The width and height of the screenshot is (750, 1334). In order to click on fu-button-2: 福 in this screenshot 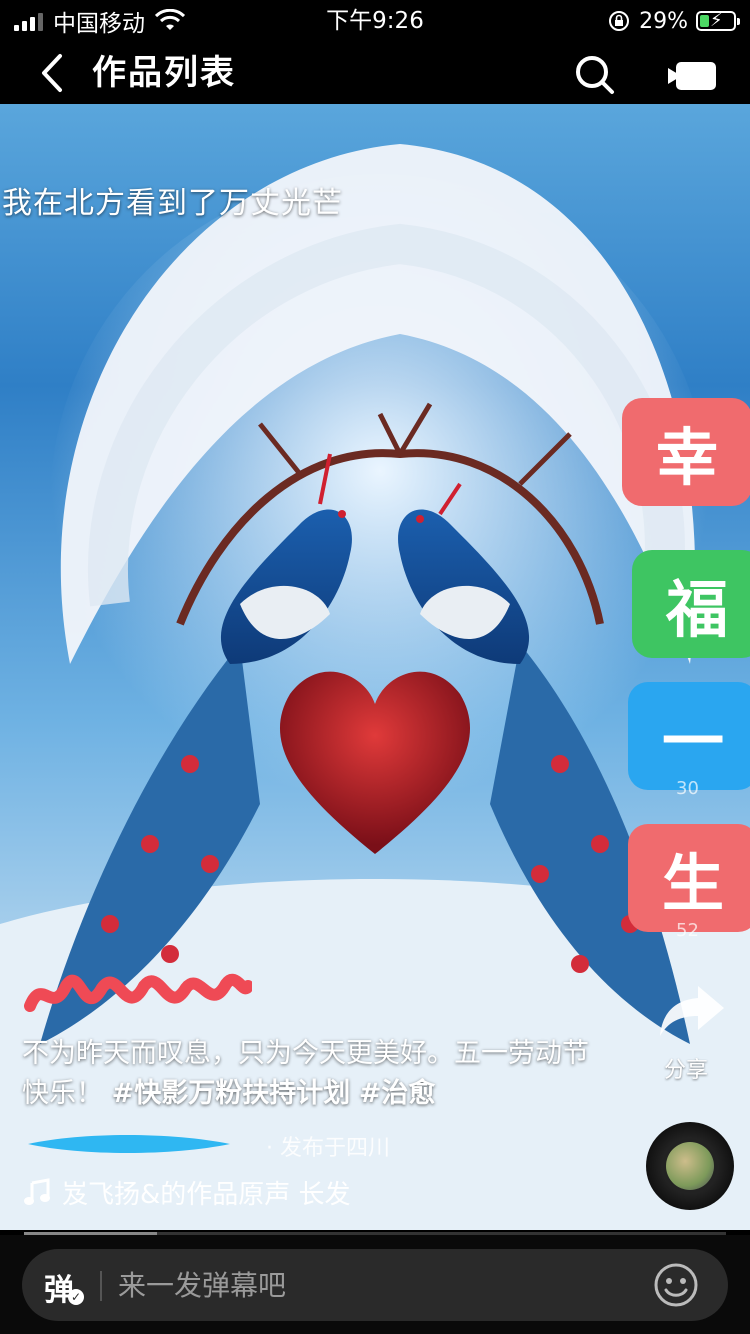, I will do `click(691, 604)`.